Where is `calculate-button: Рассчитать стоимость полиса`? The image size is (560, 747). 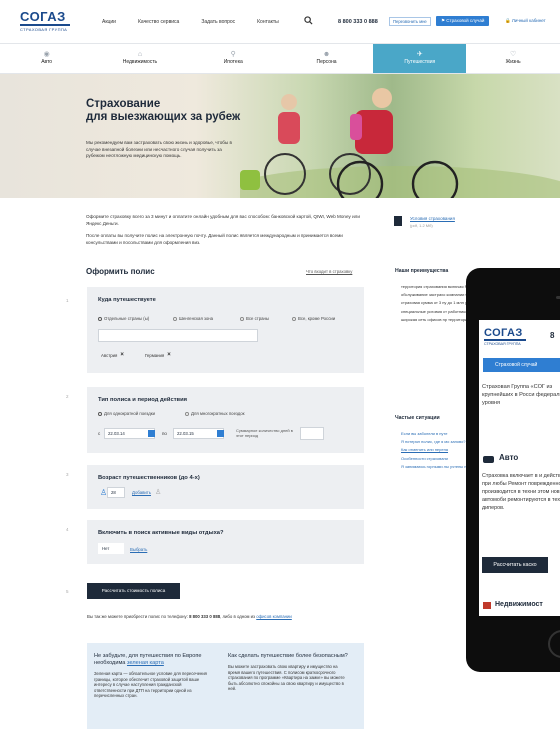 calculate-button: Рассчитать стоимость полиса is located at coordinates (133, 591).